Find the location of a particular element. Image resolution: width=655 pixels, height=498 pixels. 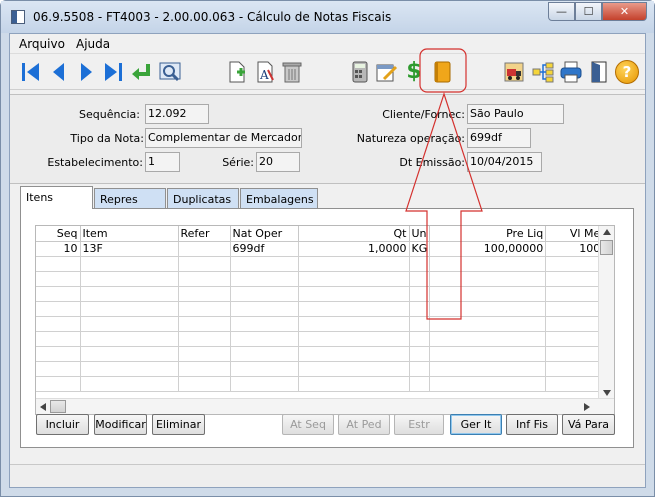

estabelecimento-field: 1 is located at coordinates (162, 162).